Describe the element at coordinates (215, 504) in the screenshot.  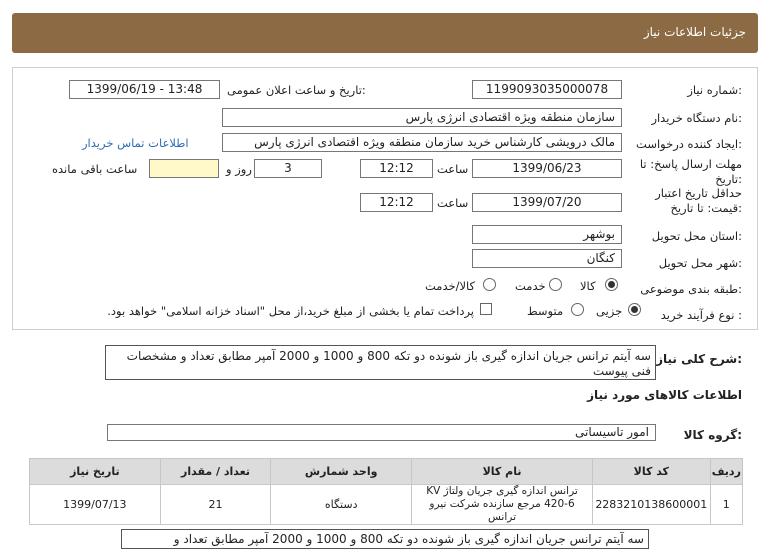
I see `qty-cell: 21` at that location.